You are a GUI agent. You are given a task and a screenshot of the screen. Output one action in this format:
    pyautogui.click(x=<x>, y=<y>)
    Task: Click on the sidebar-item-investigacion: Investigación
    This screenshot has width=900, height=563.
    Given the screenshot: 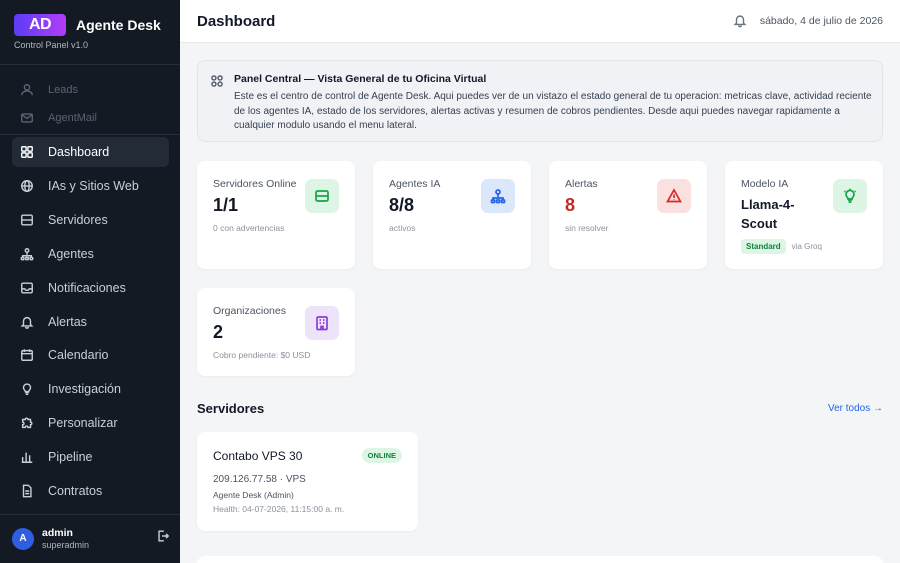 What is the action you would take?
    pyautogui.click(x=90, y=389)
    